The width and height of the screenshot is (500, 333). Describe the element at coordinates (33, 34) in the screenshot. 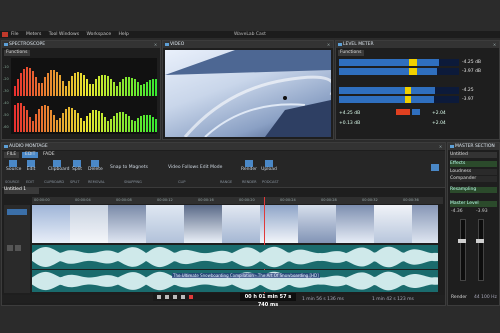

I see `menu-meters: Meters` at that location.